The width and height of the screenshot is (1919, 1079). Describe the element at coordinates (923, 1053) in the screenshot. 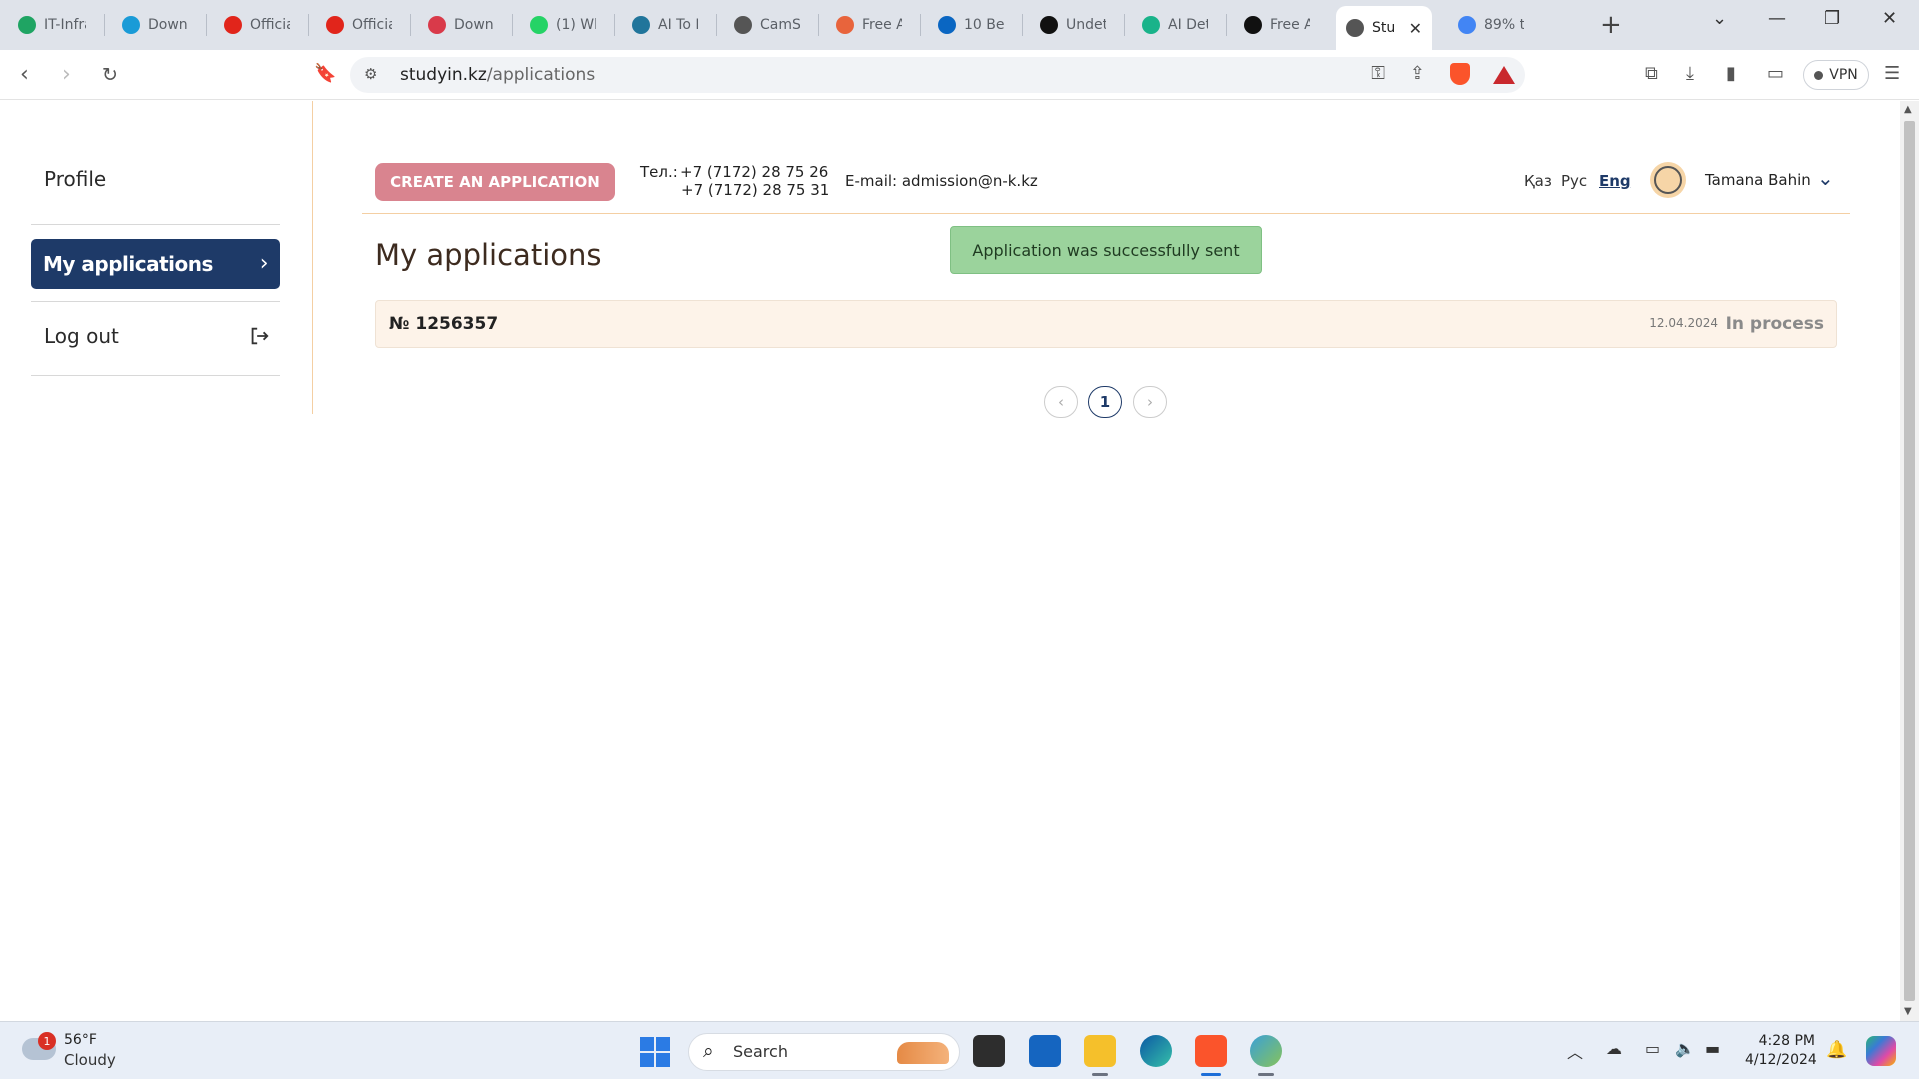

I see `search-highlight-icon` at that location.